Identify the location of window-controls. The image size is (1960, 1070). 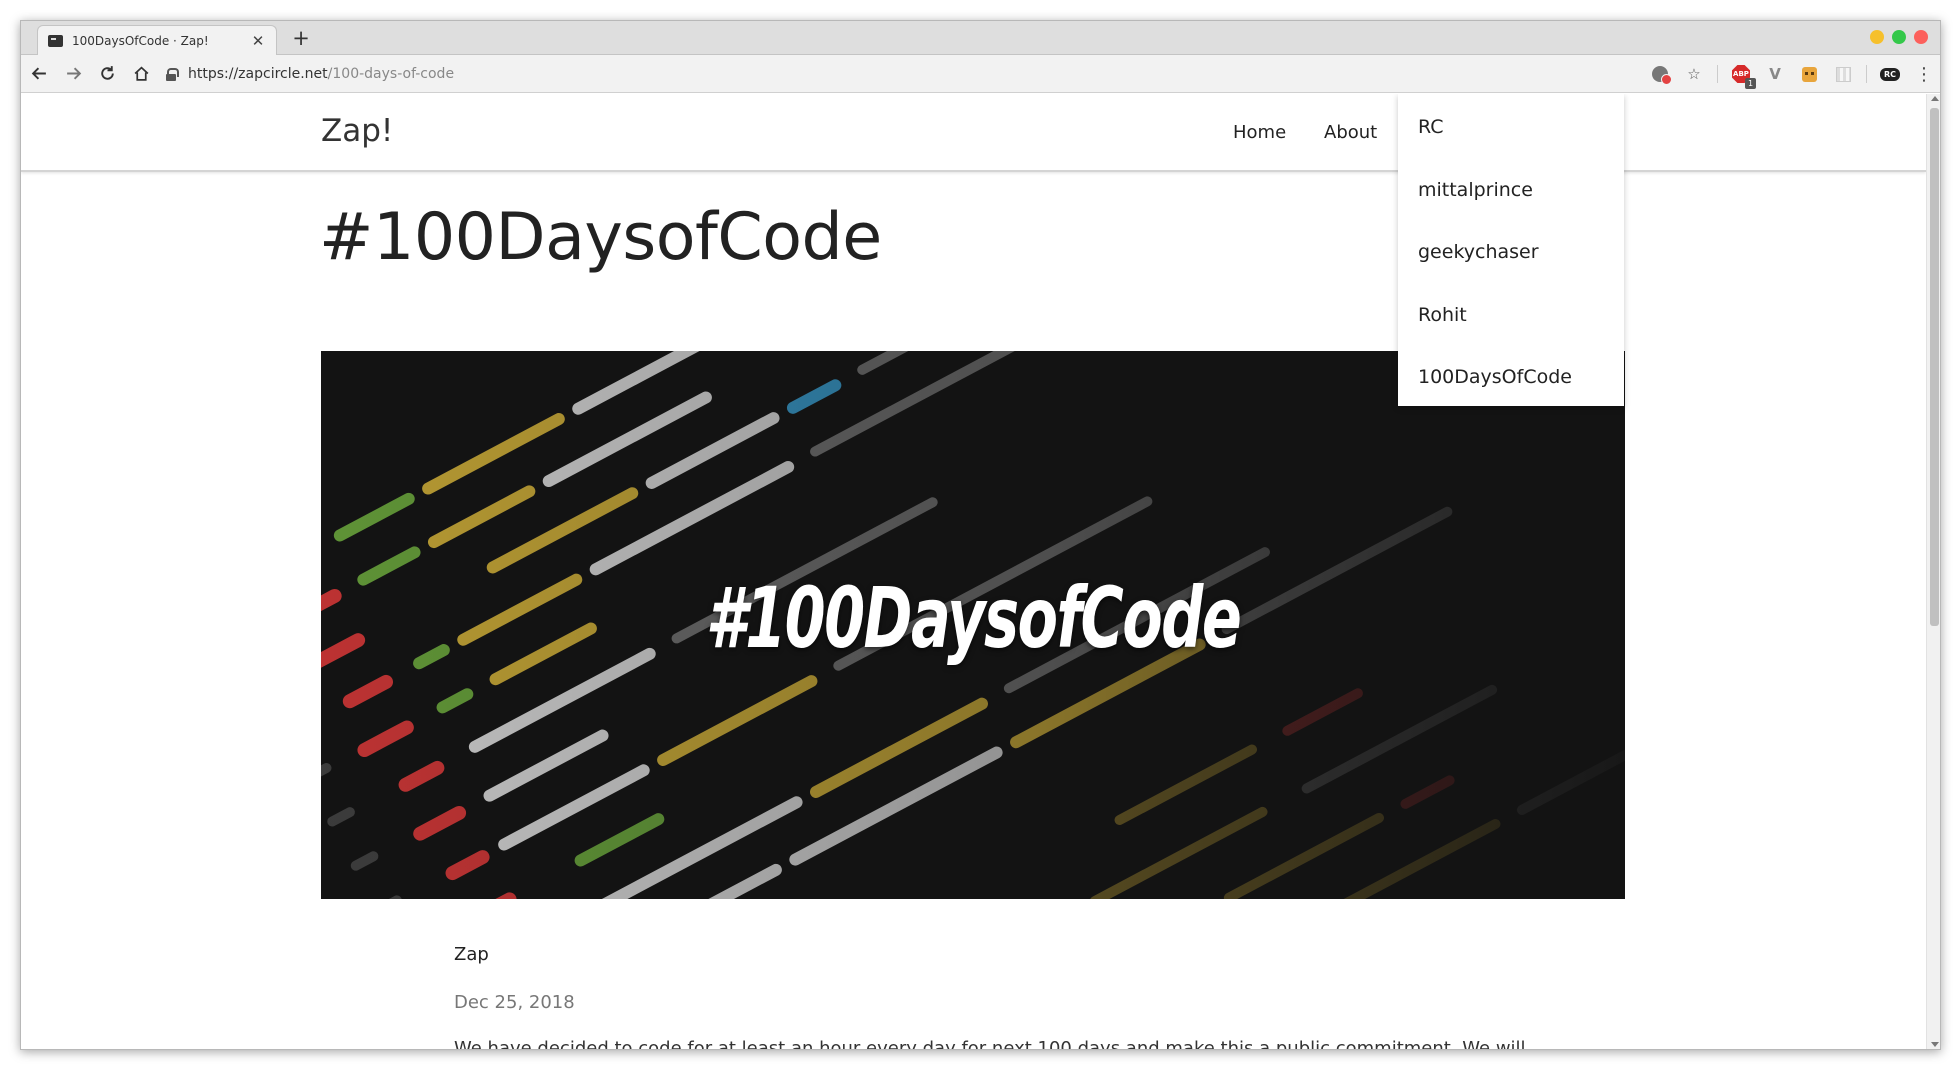
(1899, 37).